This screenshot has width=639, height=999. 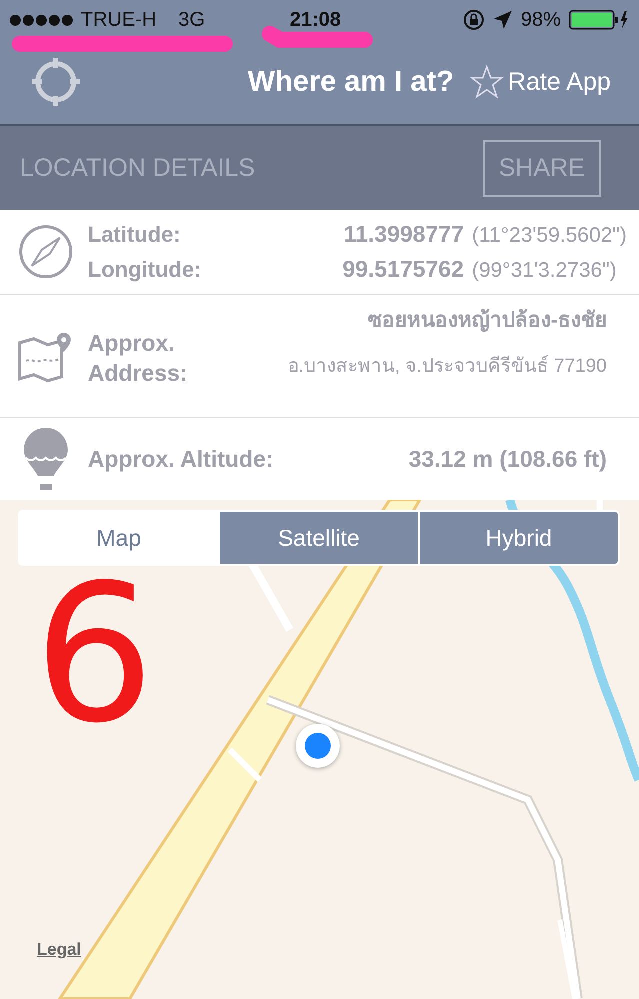 I want to click on map-type-tab: Satellite, so click(x=318, y=538).